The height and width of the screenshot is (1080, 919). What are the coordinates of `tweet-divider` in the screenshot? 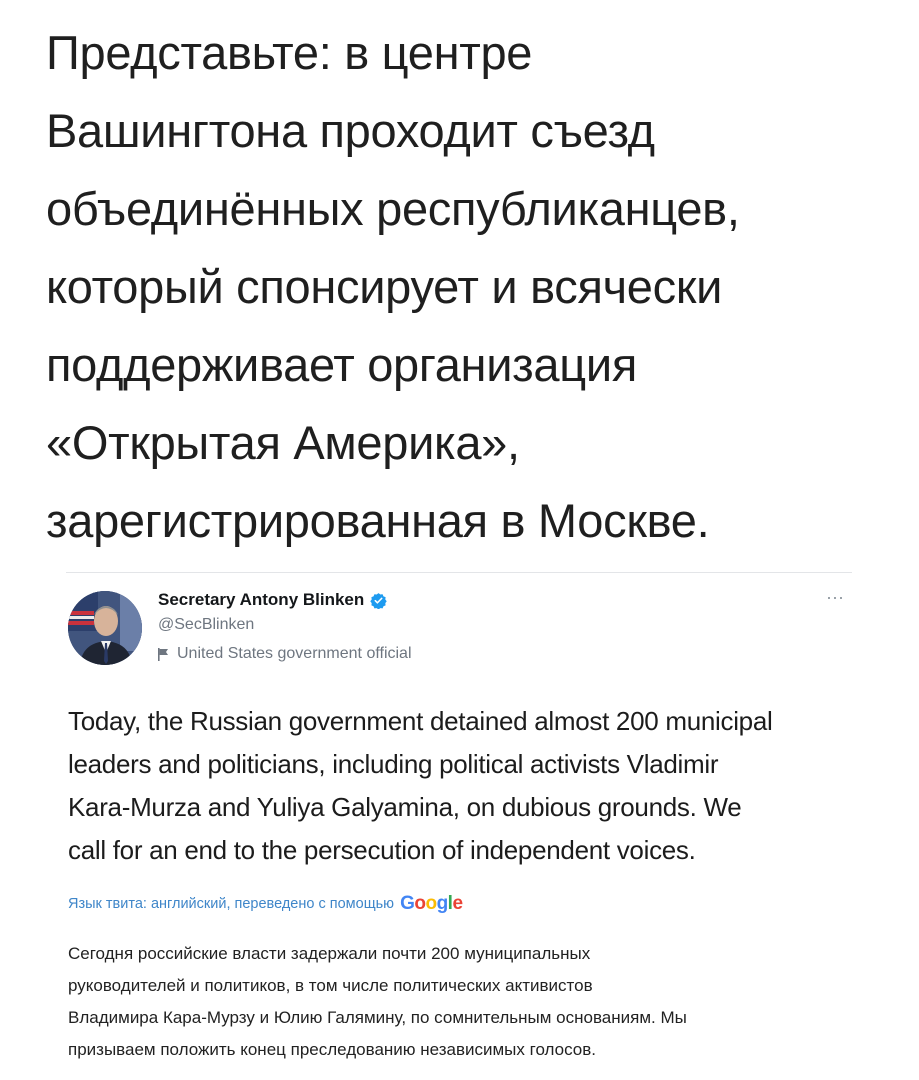 It's located at (459, 572).